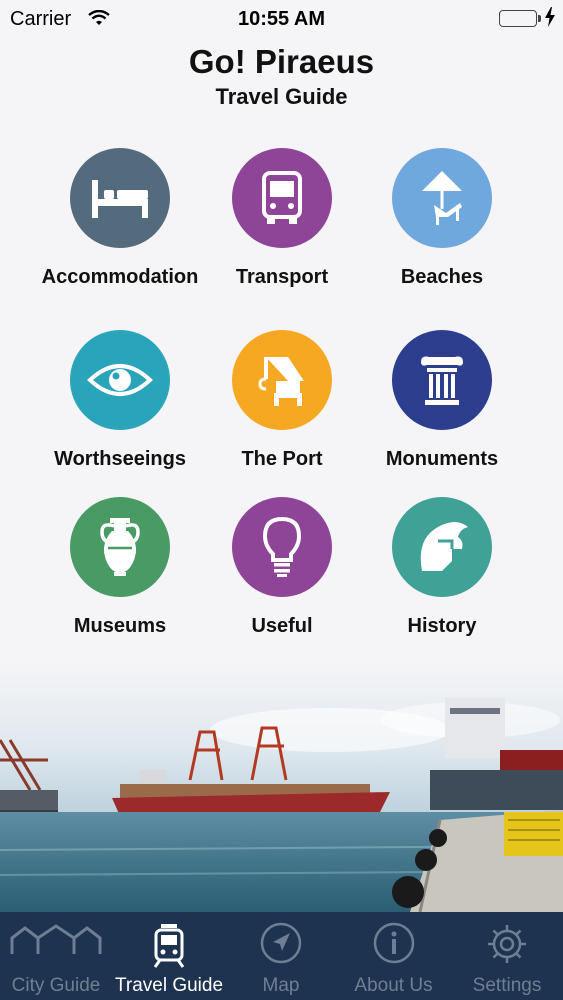 Image resolution: width=563 pixels, height=1000 pixels. I want to click on spartan-helmet-icon, so click(442, 547).